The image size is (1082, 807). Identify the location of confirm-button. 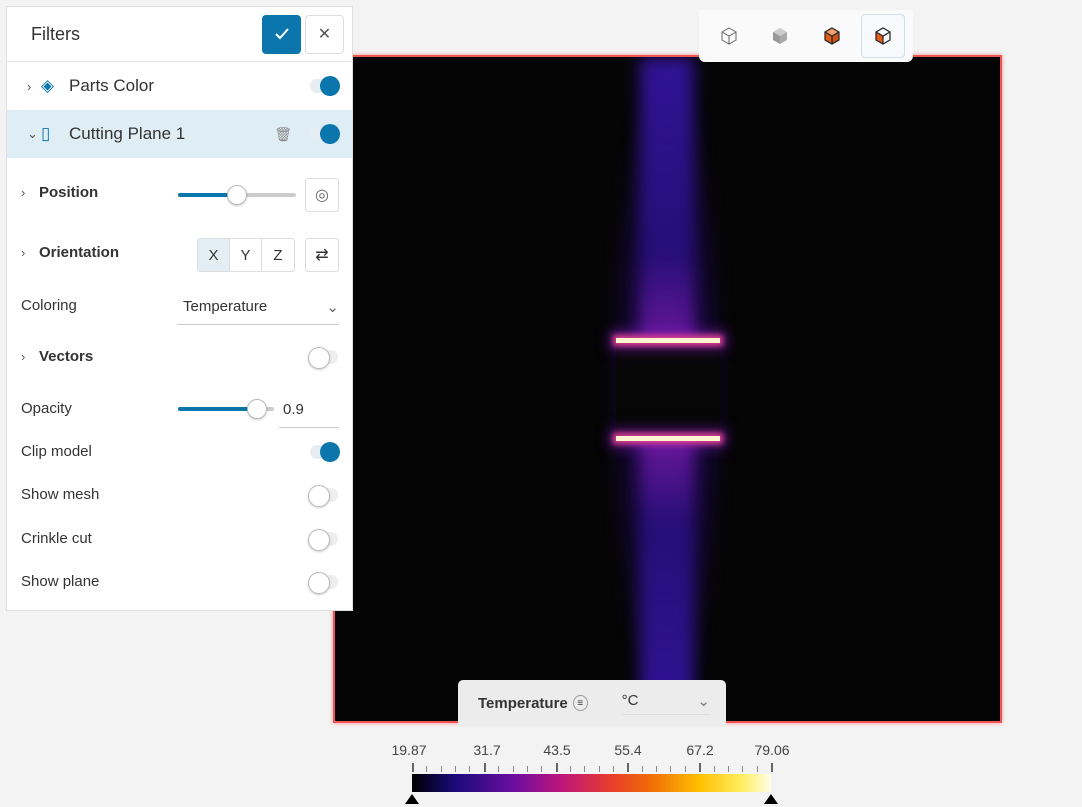
(281, 34).